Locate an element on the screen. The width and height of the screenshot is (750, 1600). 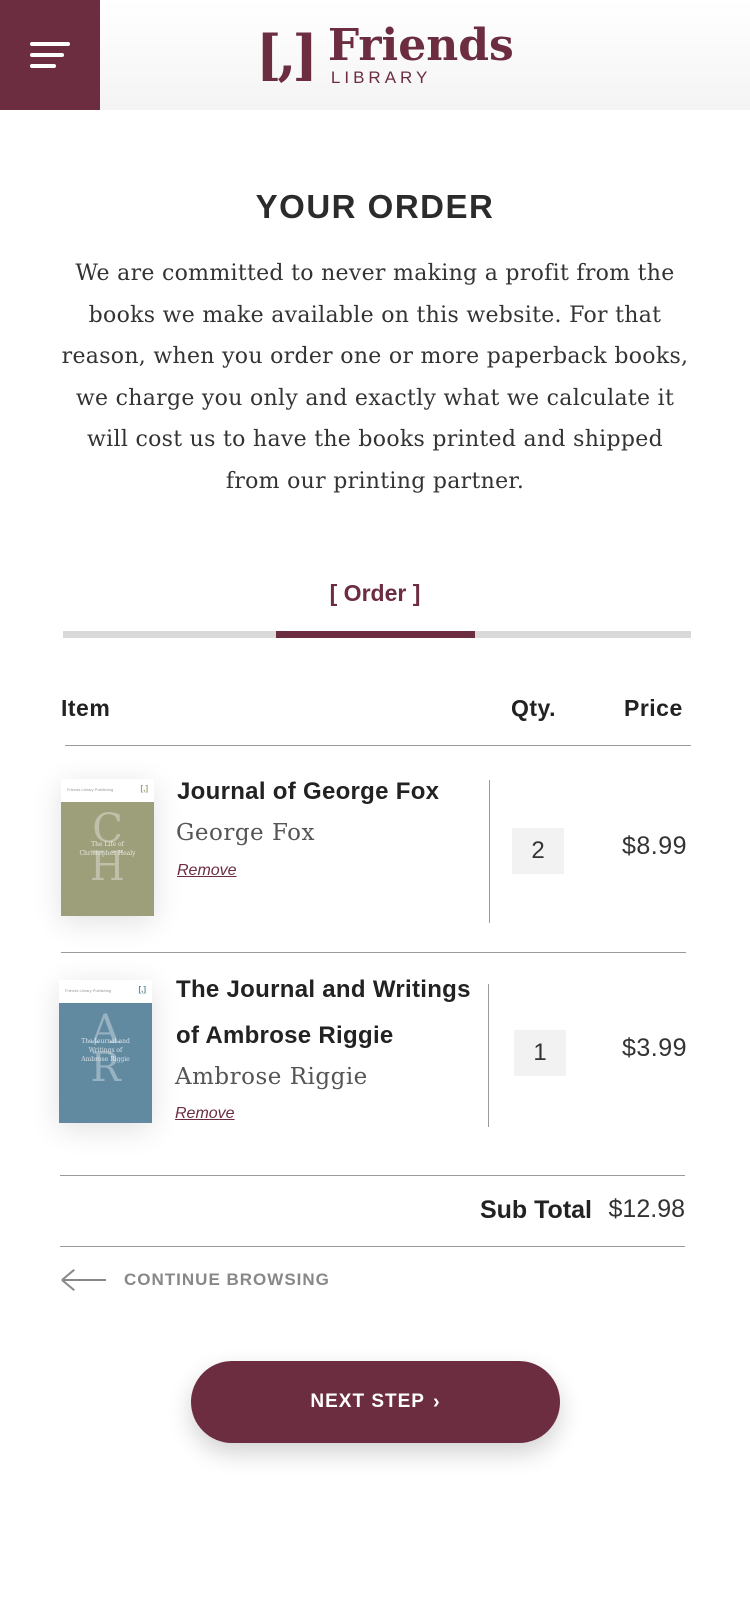
quantity-field: 2 is located at coordinates (538, 851).